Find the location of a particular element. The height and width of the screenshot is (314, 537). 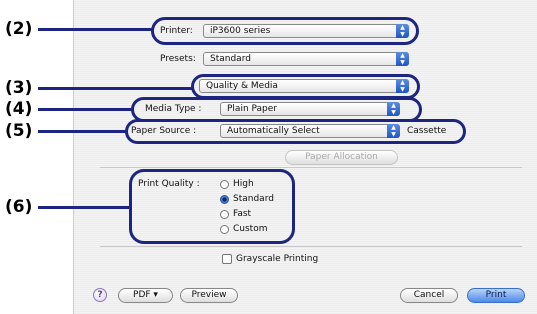

printer-value: iP3600 series is located at coordinates (240, 31).